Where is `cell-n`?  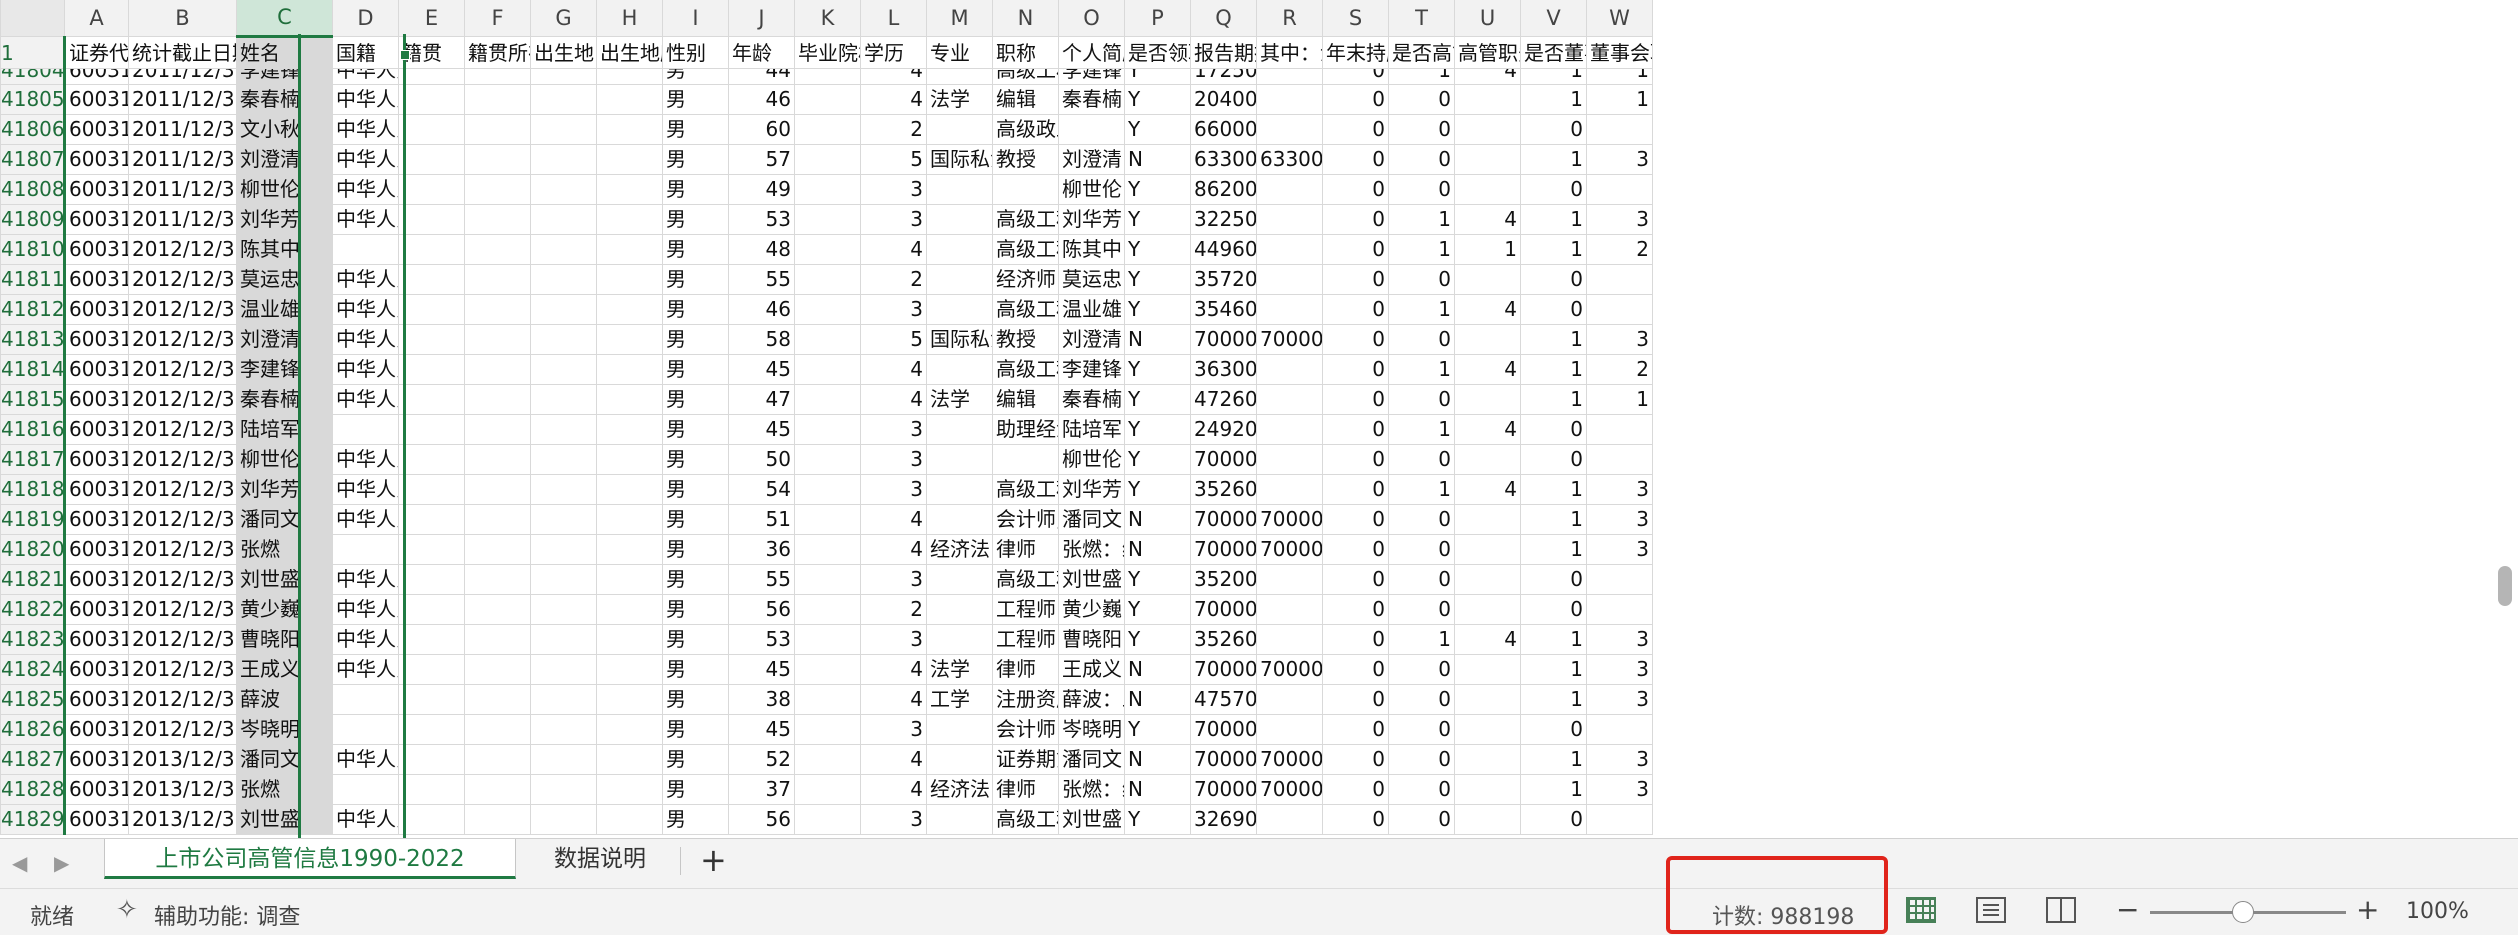 cell-n is located at coordinates (1025, 459).